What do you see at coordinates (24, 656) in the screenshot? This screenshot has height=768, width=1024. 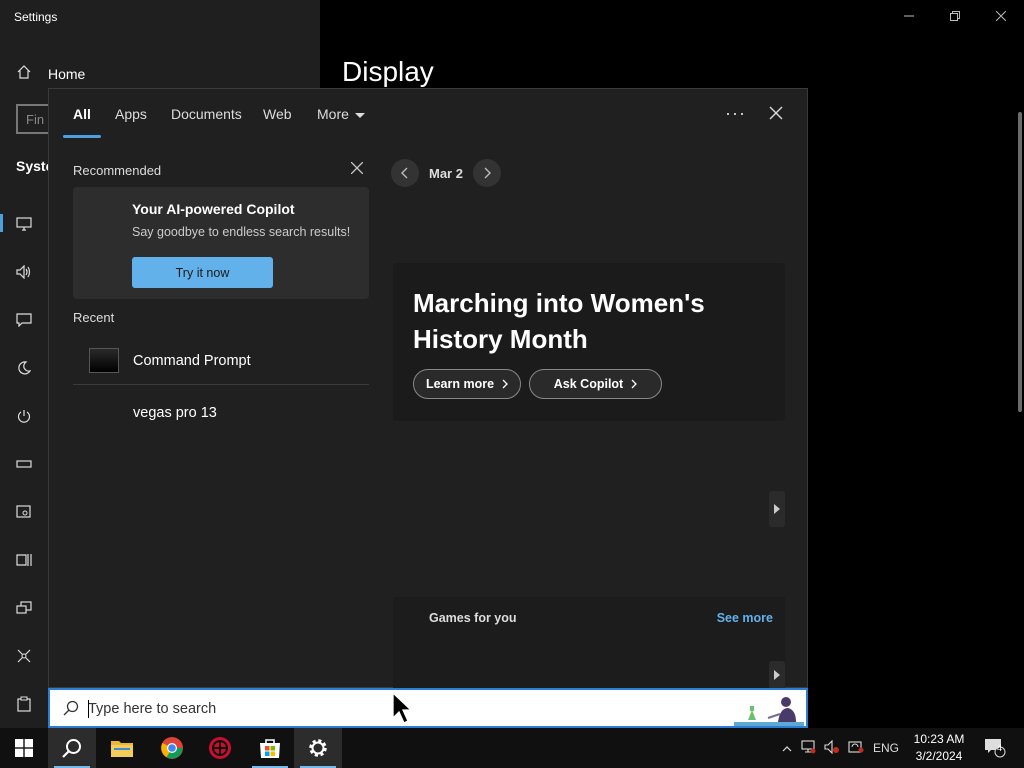 I see `projecting-icon` at bounding box center [24, 656].